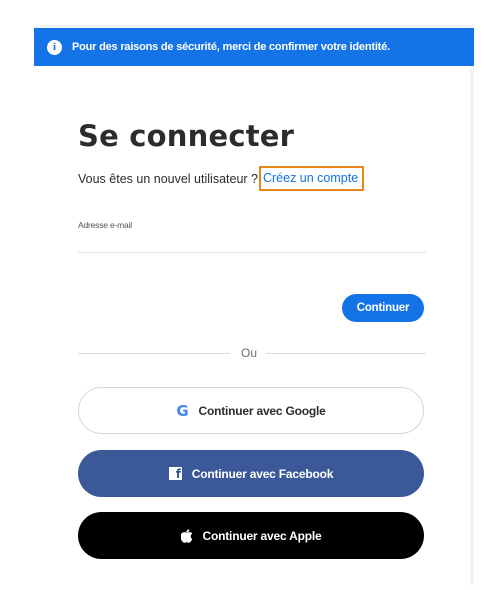 This screenshot has height=590, width=488. Describe the element at coordinates (186, 535) in the screenshot. I see `apple-icon` at that location.